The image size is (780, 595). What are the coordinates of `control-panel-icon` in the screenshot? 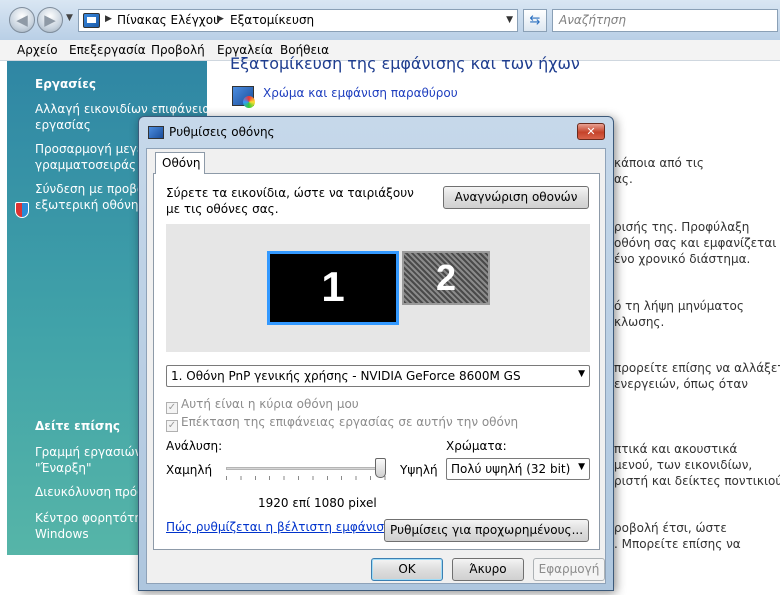 It's located at (91, 20).